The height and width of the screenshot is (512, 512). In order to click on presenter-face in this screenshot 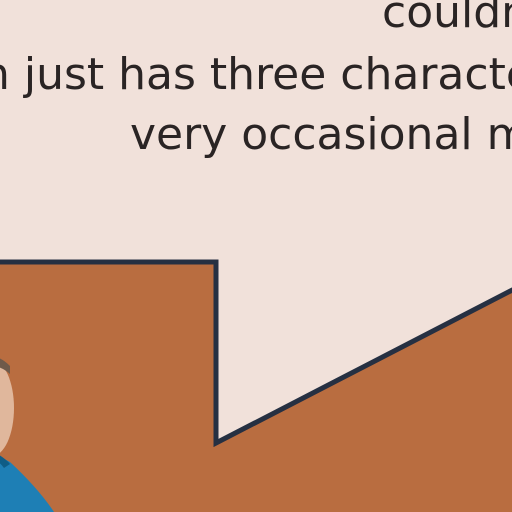, I will do `click(7, 408)`.